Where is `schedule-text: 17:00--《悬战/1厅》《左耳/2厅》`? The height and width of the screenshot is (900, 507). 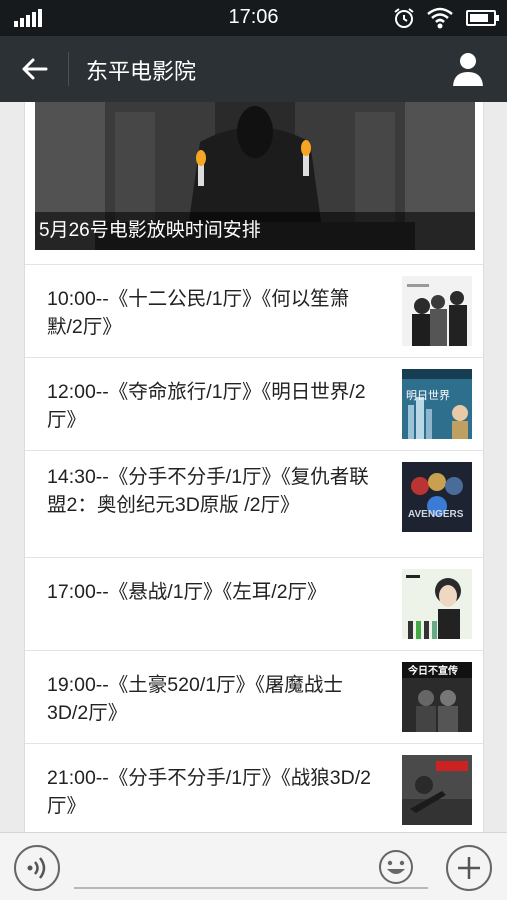 schedule-text: 17:00--《悬战/1厅》《左耳/2厅》 is located at coordinates (187, 592).